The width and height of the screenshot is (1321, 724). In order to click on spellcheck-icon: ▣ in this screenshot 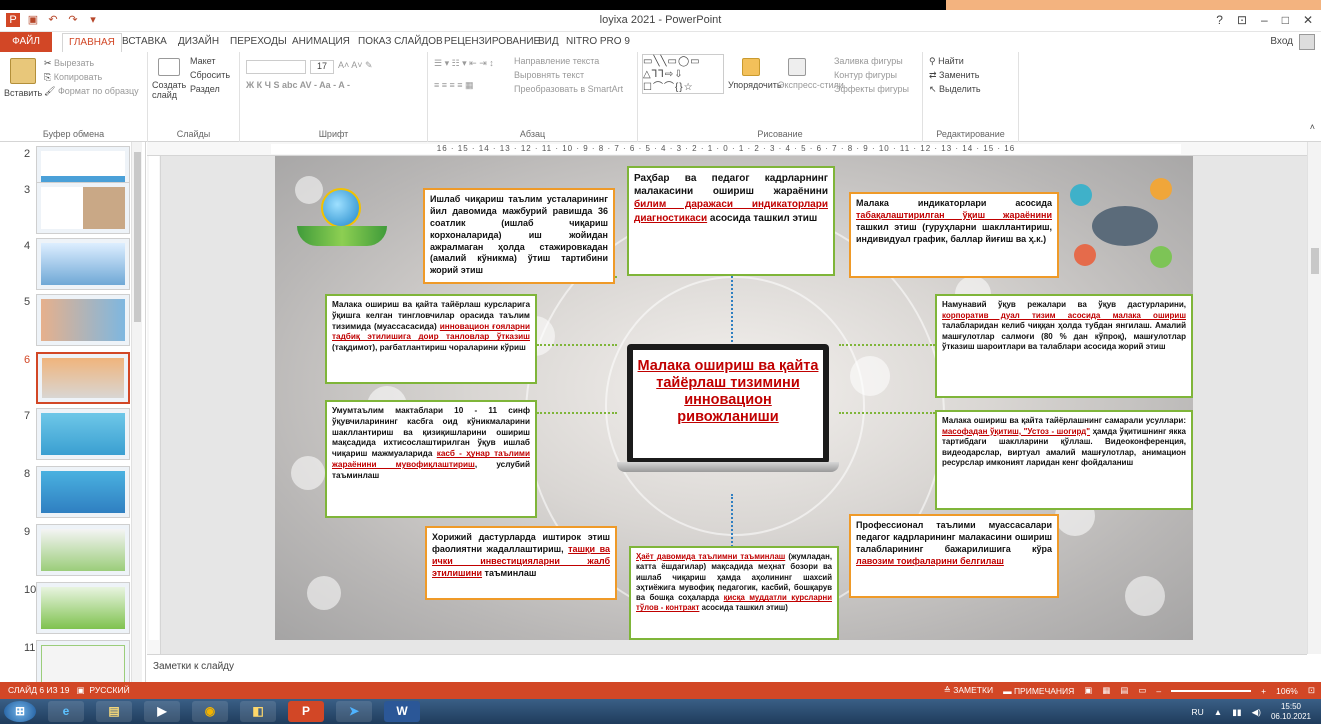, I will do `click(81, 690)`.